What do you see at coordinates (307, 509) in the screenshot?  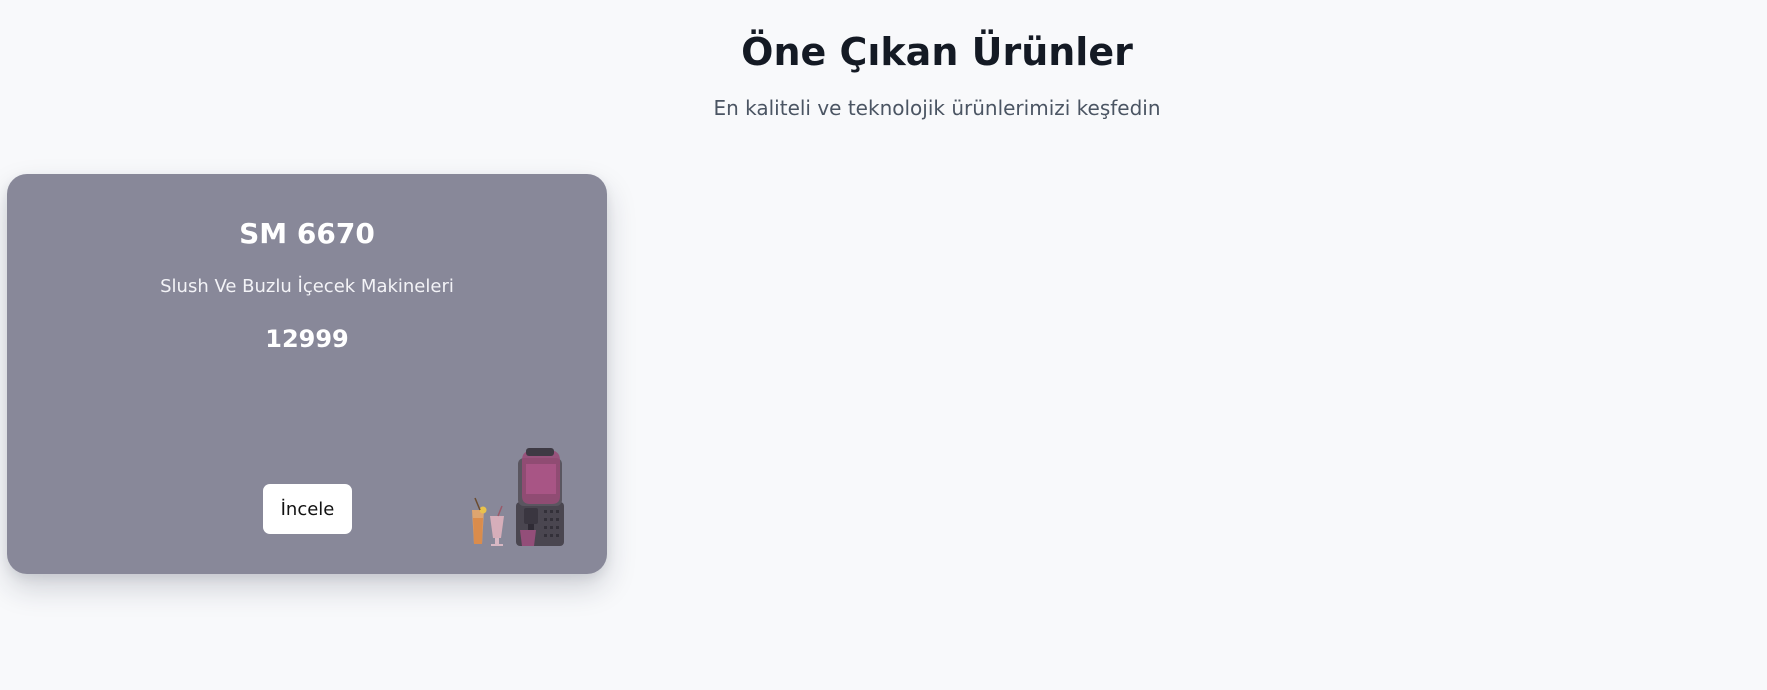 I see `inspect-button: İncele` at bounding box center [307, 509].